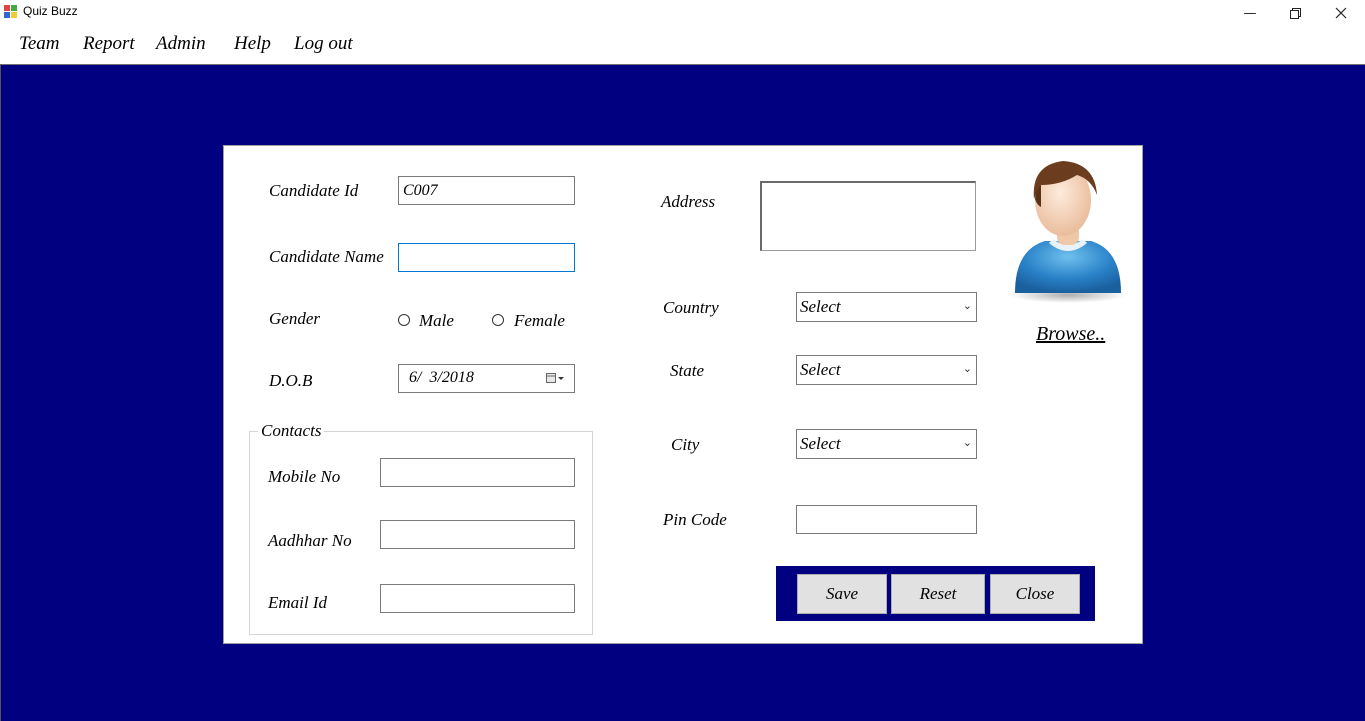  I want to click on gender-female-radio, so click(498, 320).